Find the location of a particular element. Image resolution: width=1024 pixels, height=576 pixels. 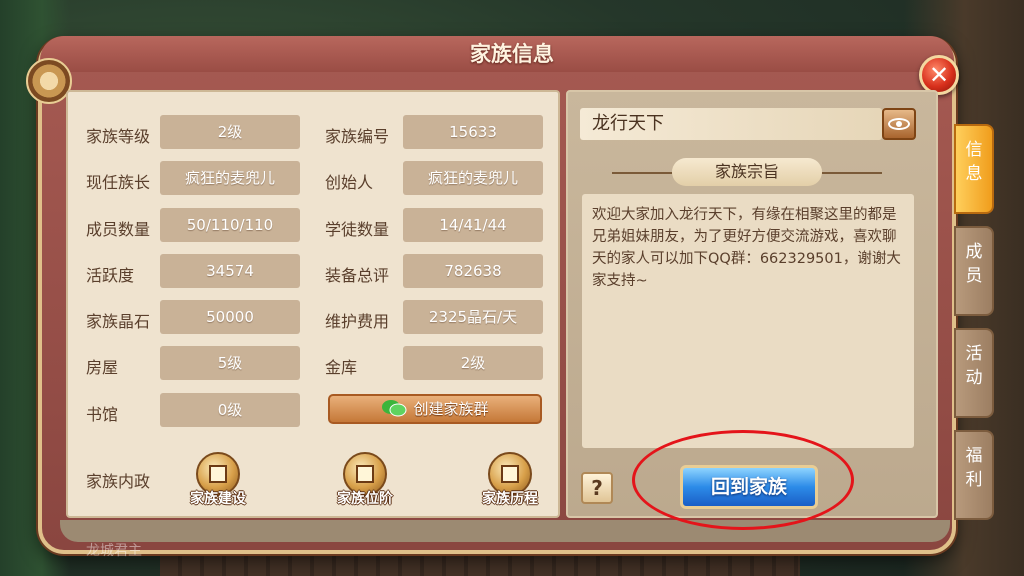

upkeep-value: 2325晶石/天 is located at coordinates (473, 317).